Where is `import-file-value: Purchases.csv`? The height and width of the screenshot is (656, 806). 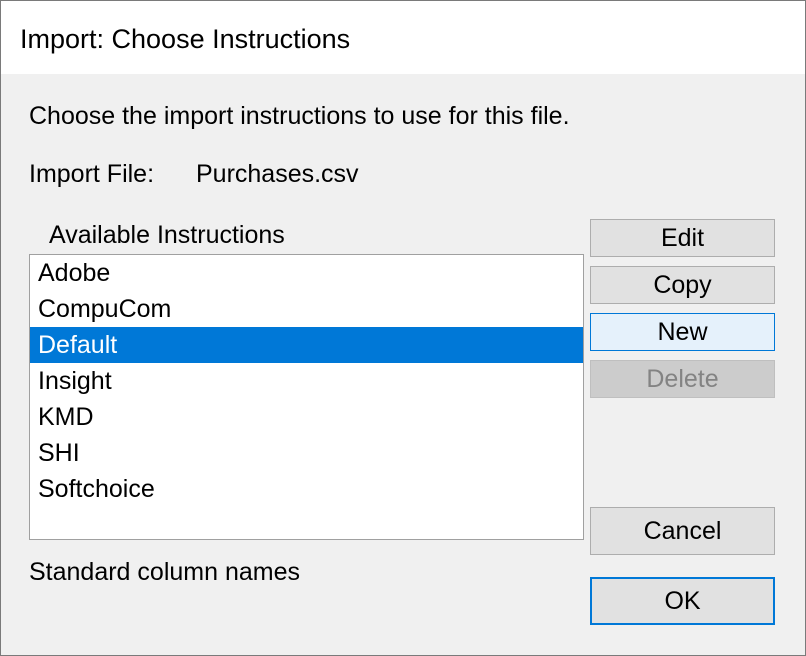 import-file-value: Purchases.csv is located at coordinates (277, 174).